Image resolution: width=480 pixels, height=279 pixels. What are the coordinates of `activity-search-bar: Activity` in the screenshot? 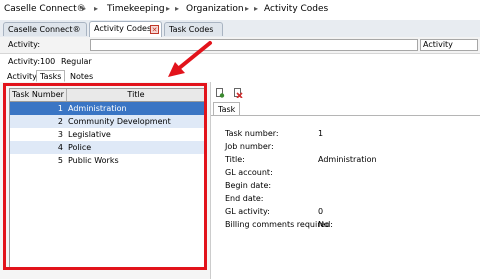 It's located at (240, 45).